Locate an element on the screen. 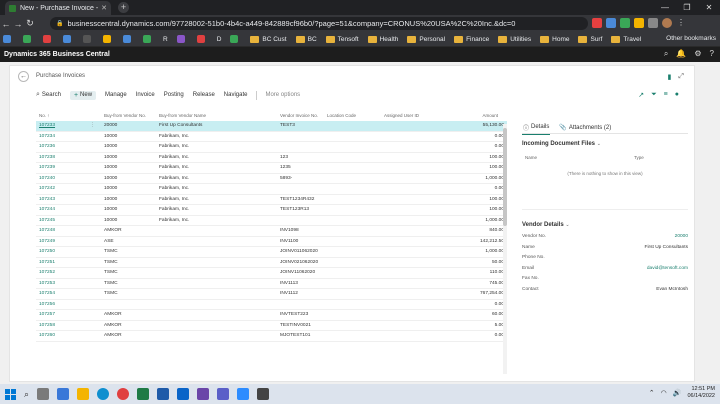 This screenshot has height=404, width=720. bookmark-folder-bc-cust: BC Cust is located at coordinates (268, 39).